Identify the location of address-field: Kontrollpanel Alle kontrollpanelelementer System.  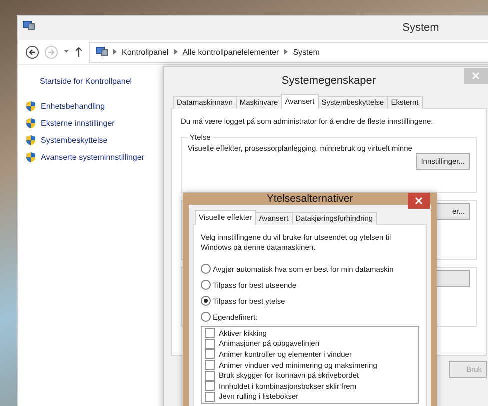
(288, 52).